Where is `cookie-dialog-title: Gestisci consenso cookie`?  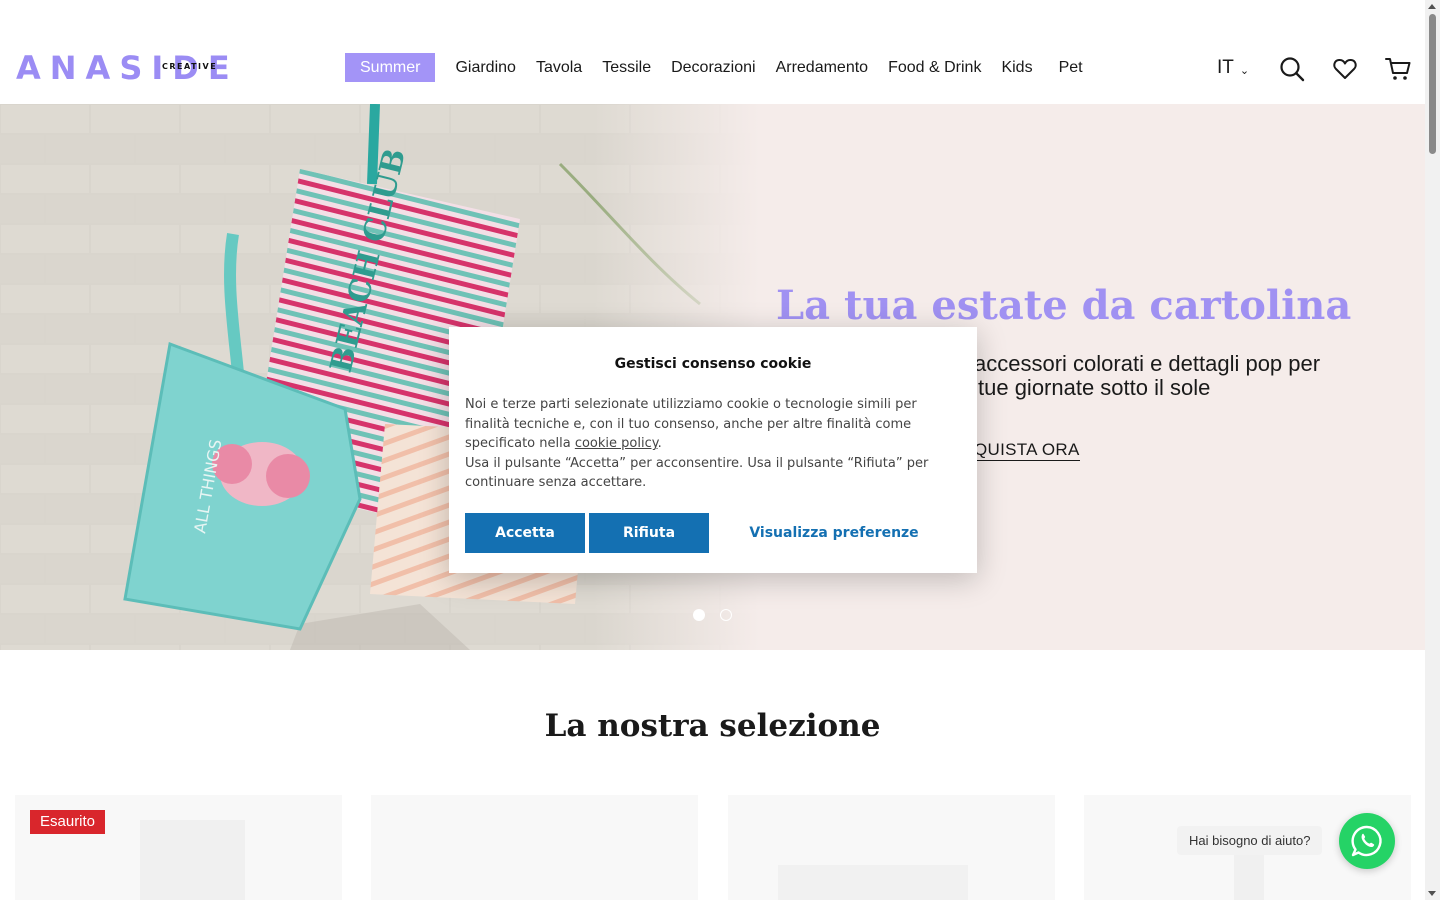 cookie-dialog-title: Gestisci consenso cookie is located at coordinates (713, 364).